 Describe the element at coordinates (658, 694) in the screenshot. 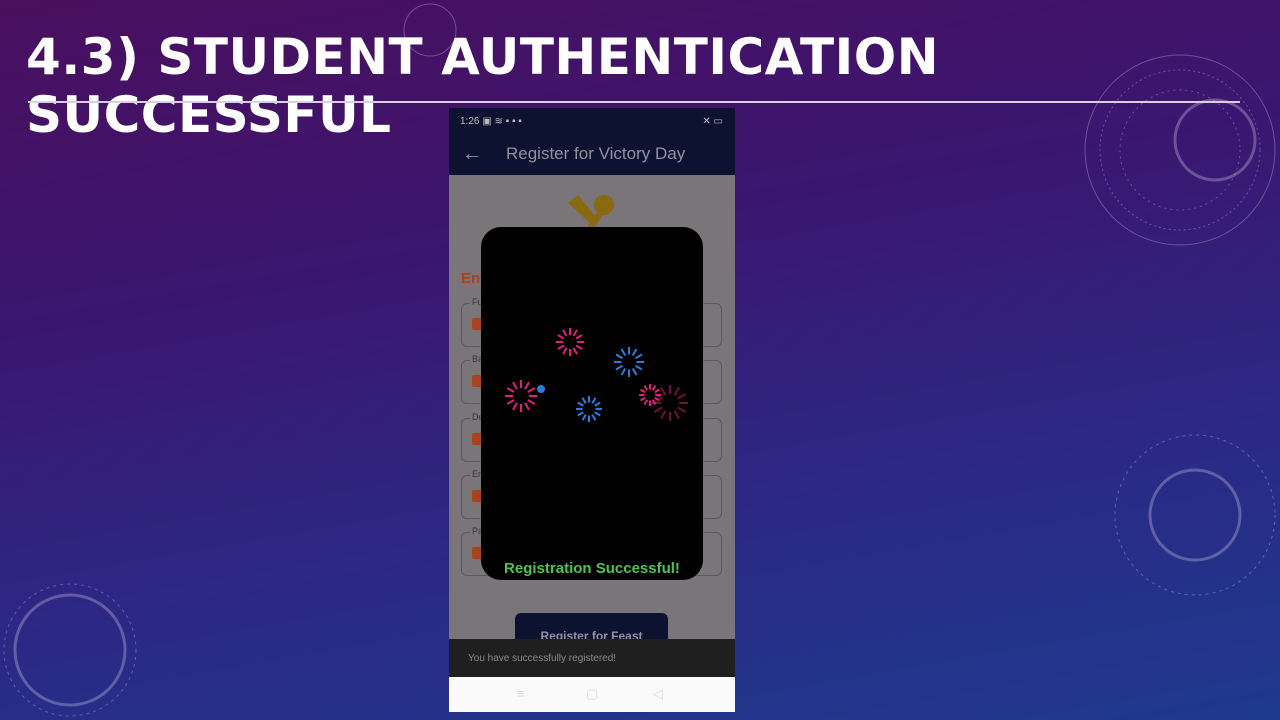

I see `back-icon: ◁` at that location.